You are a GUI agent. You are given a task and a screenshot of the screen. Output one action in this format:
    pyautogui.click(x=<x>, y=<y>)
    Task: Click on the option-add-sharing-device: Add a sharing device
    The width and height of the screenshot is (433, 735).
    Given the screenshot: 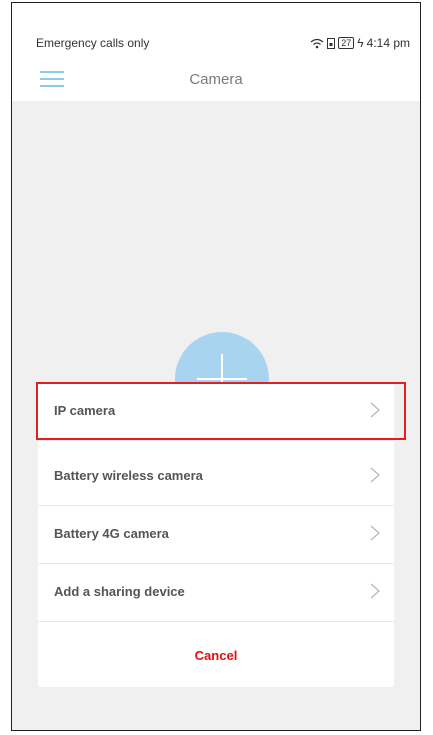 What is the action you would take?
    pyautogui.click(x=216, y=592)
    